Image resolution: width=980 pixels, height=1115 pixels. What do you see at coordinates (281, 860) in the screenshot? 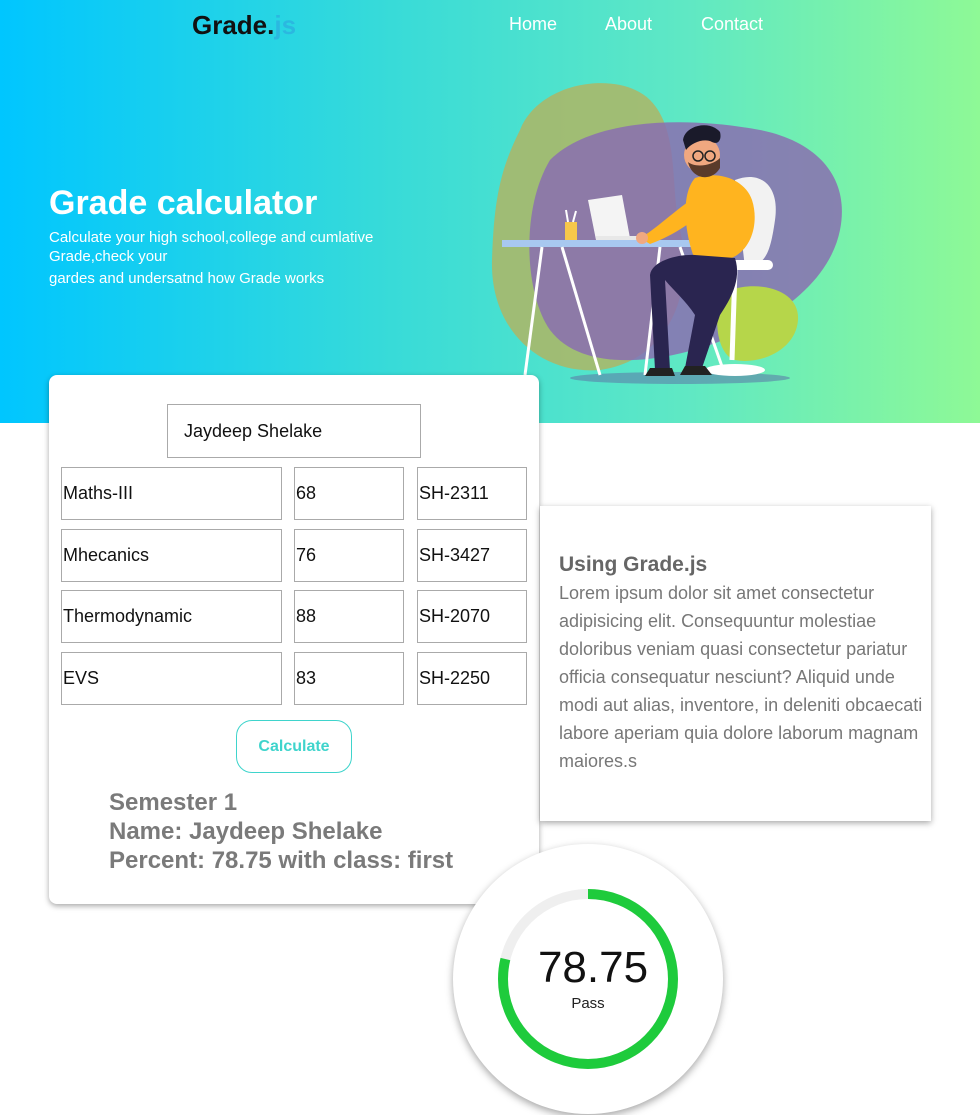
I see `result-percent: Percent: 78.75 with class: first` at bounding box center [281, 860].